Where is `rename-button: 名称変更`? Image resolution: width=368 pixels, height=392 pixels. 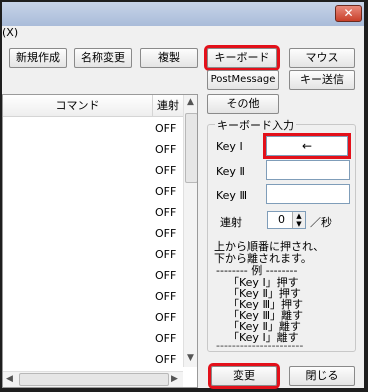 rename-button: 名称変更 is located at coordinates (103, 58).